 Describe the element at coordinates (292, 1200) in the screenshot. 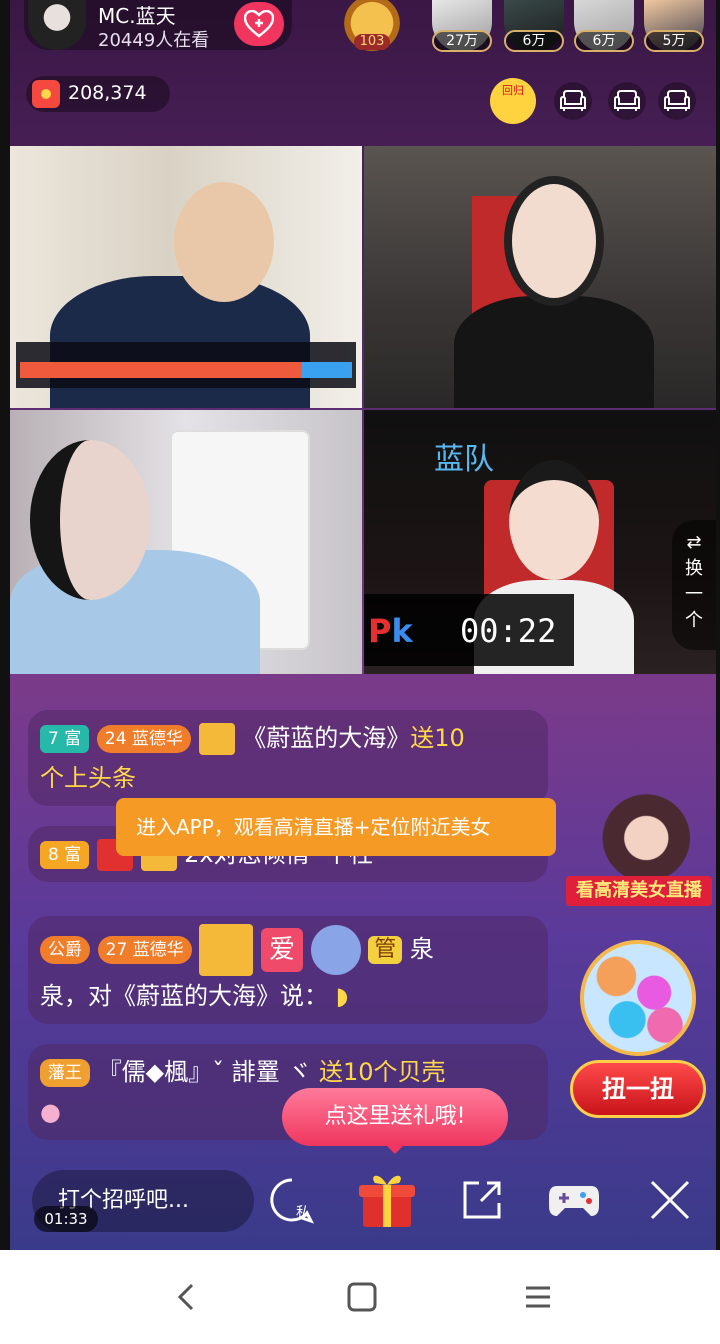

I see `private-message-button: 私` at that location.